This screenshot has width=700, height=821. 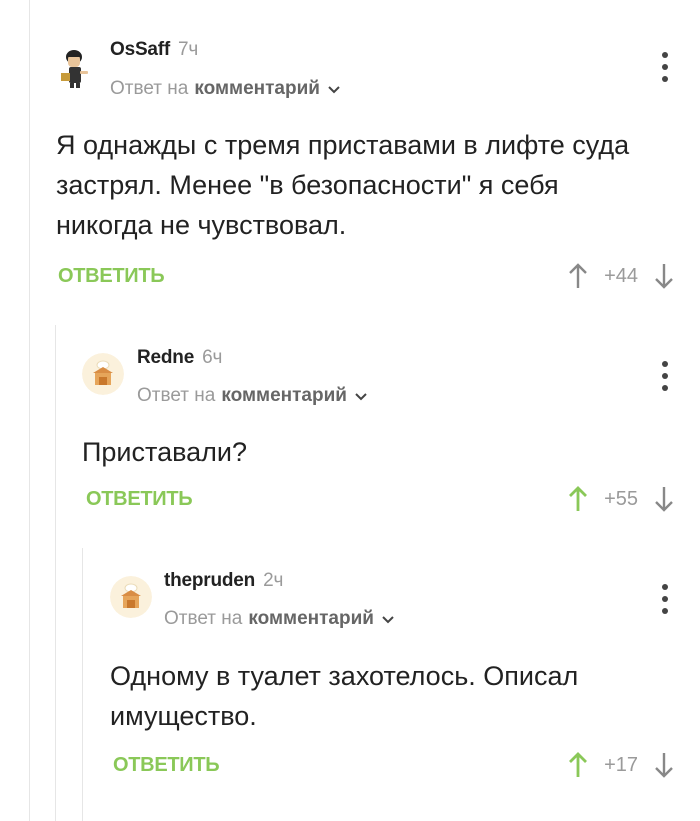 I want to click on rating-count: +44, so click(x=621, y=275).